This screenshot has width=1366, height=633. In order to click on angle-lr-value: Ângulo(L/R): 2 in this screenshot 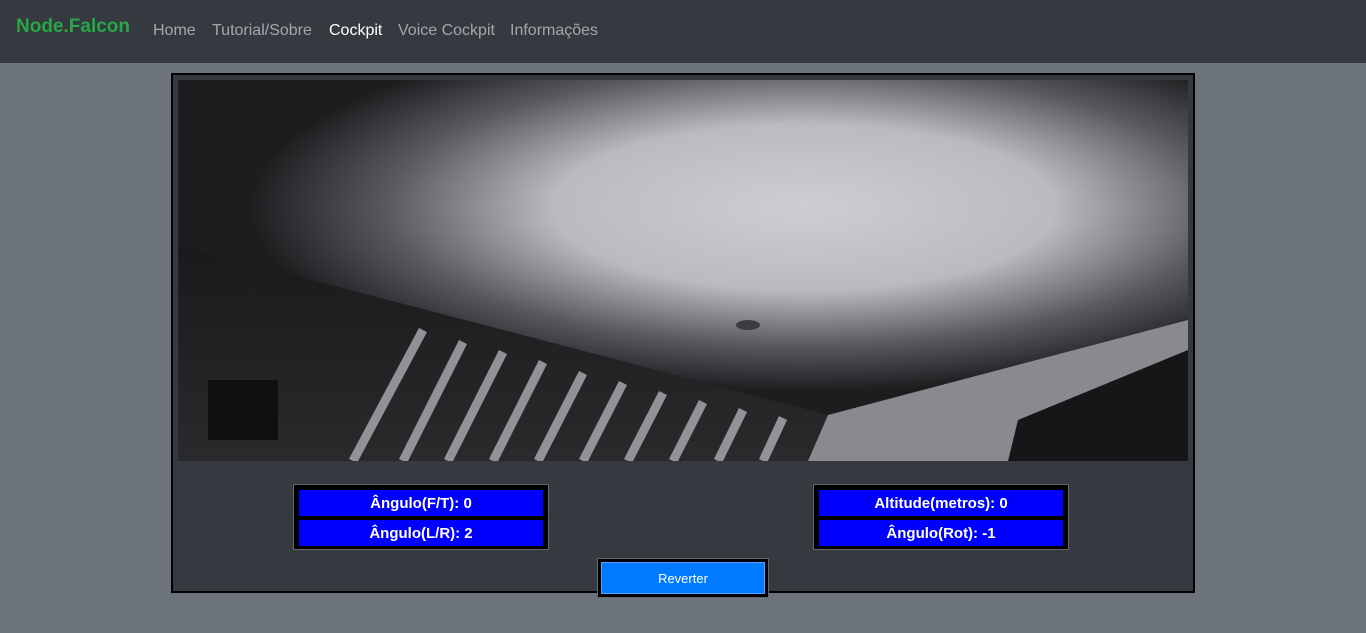, I will do `click(421, 533)`.